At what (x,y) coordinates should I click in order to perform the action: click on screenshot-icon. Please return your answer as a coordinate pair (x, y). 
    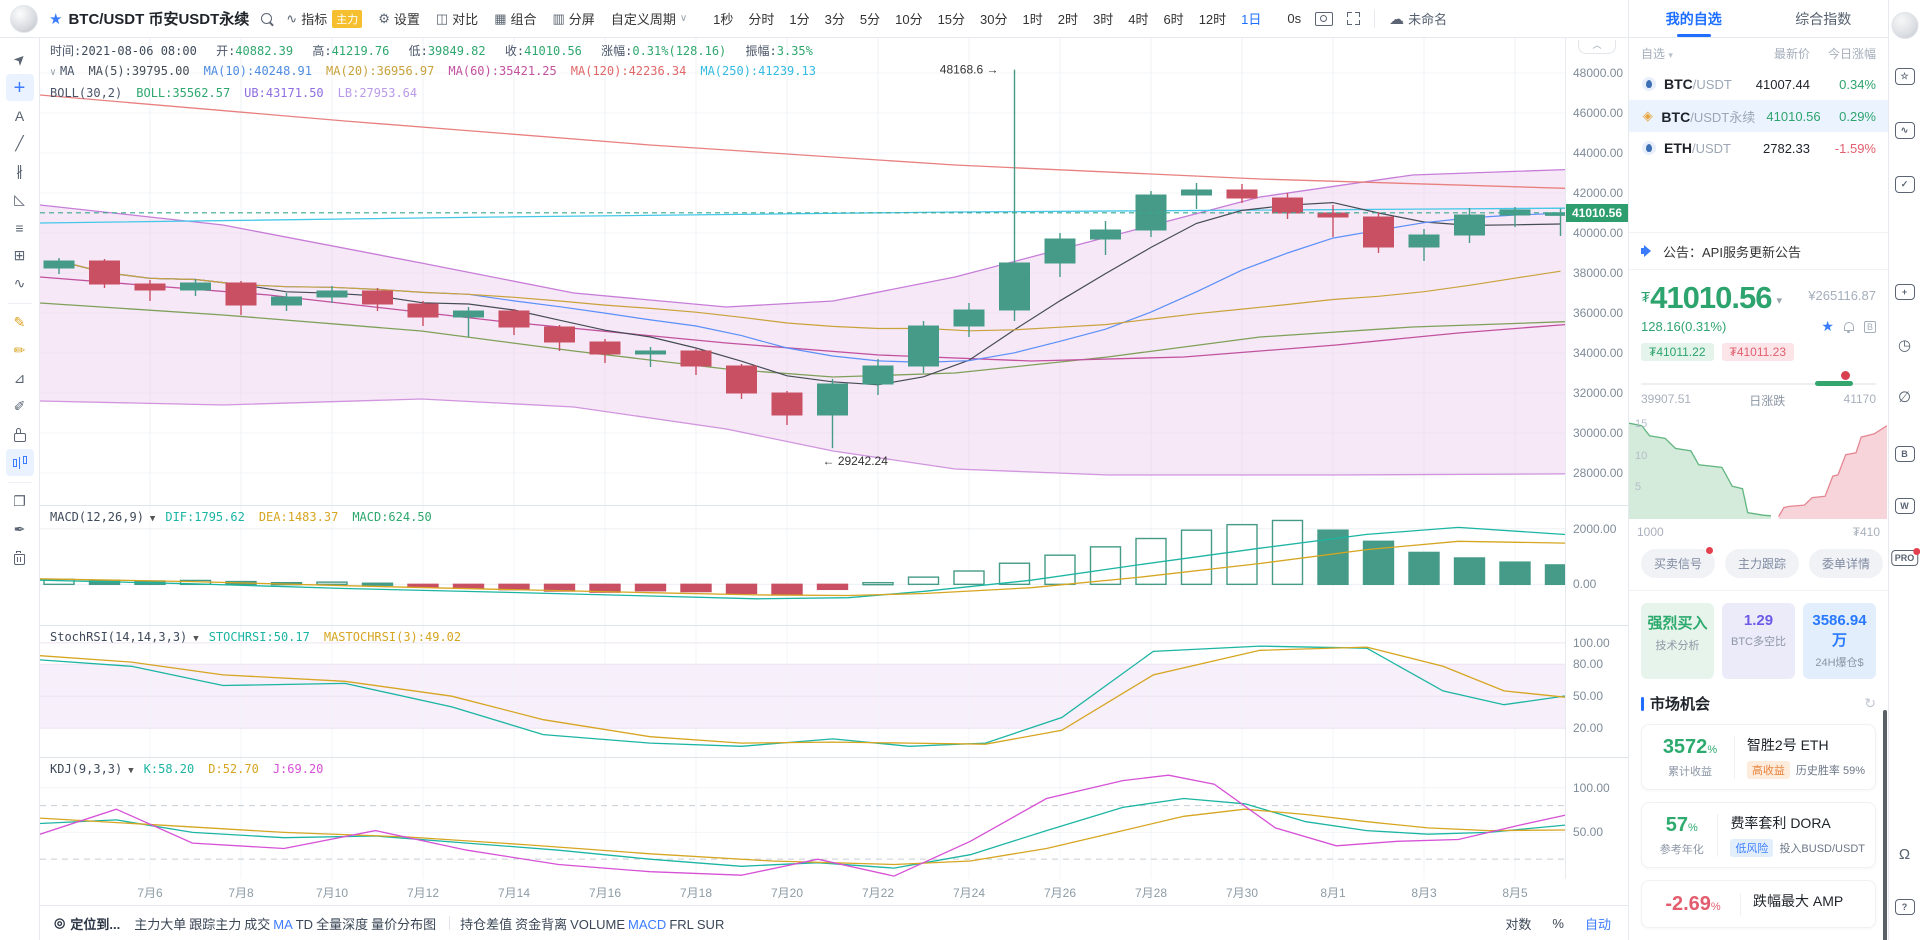
    Looking at the image, I should click on (1324, 18).